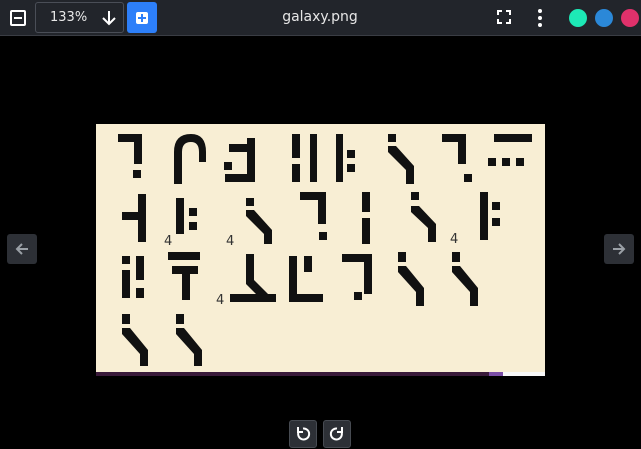  Describe the element at coordinates (168, 241) in the screenshot. I see `glyph-label-1: 4` at that location.